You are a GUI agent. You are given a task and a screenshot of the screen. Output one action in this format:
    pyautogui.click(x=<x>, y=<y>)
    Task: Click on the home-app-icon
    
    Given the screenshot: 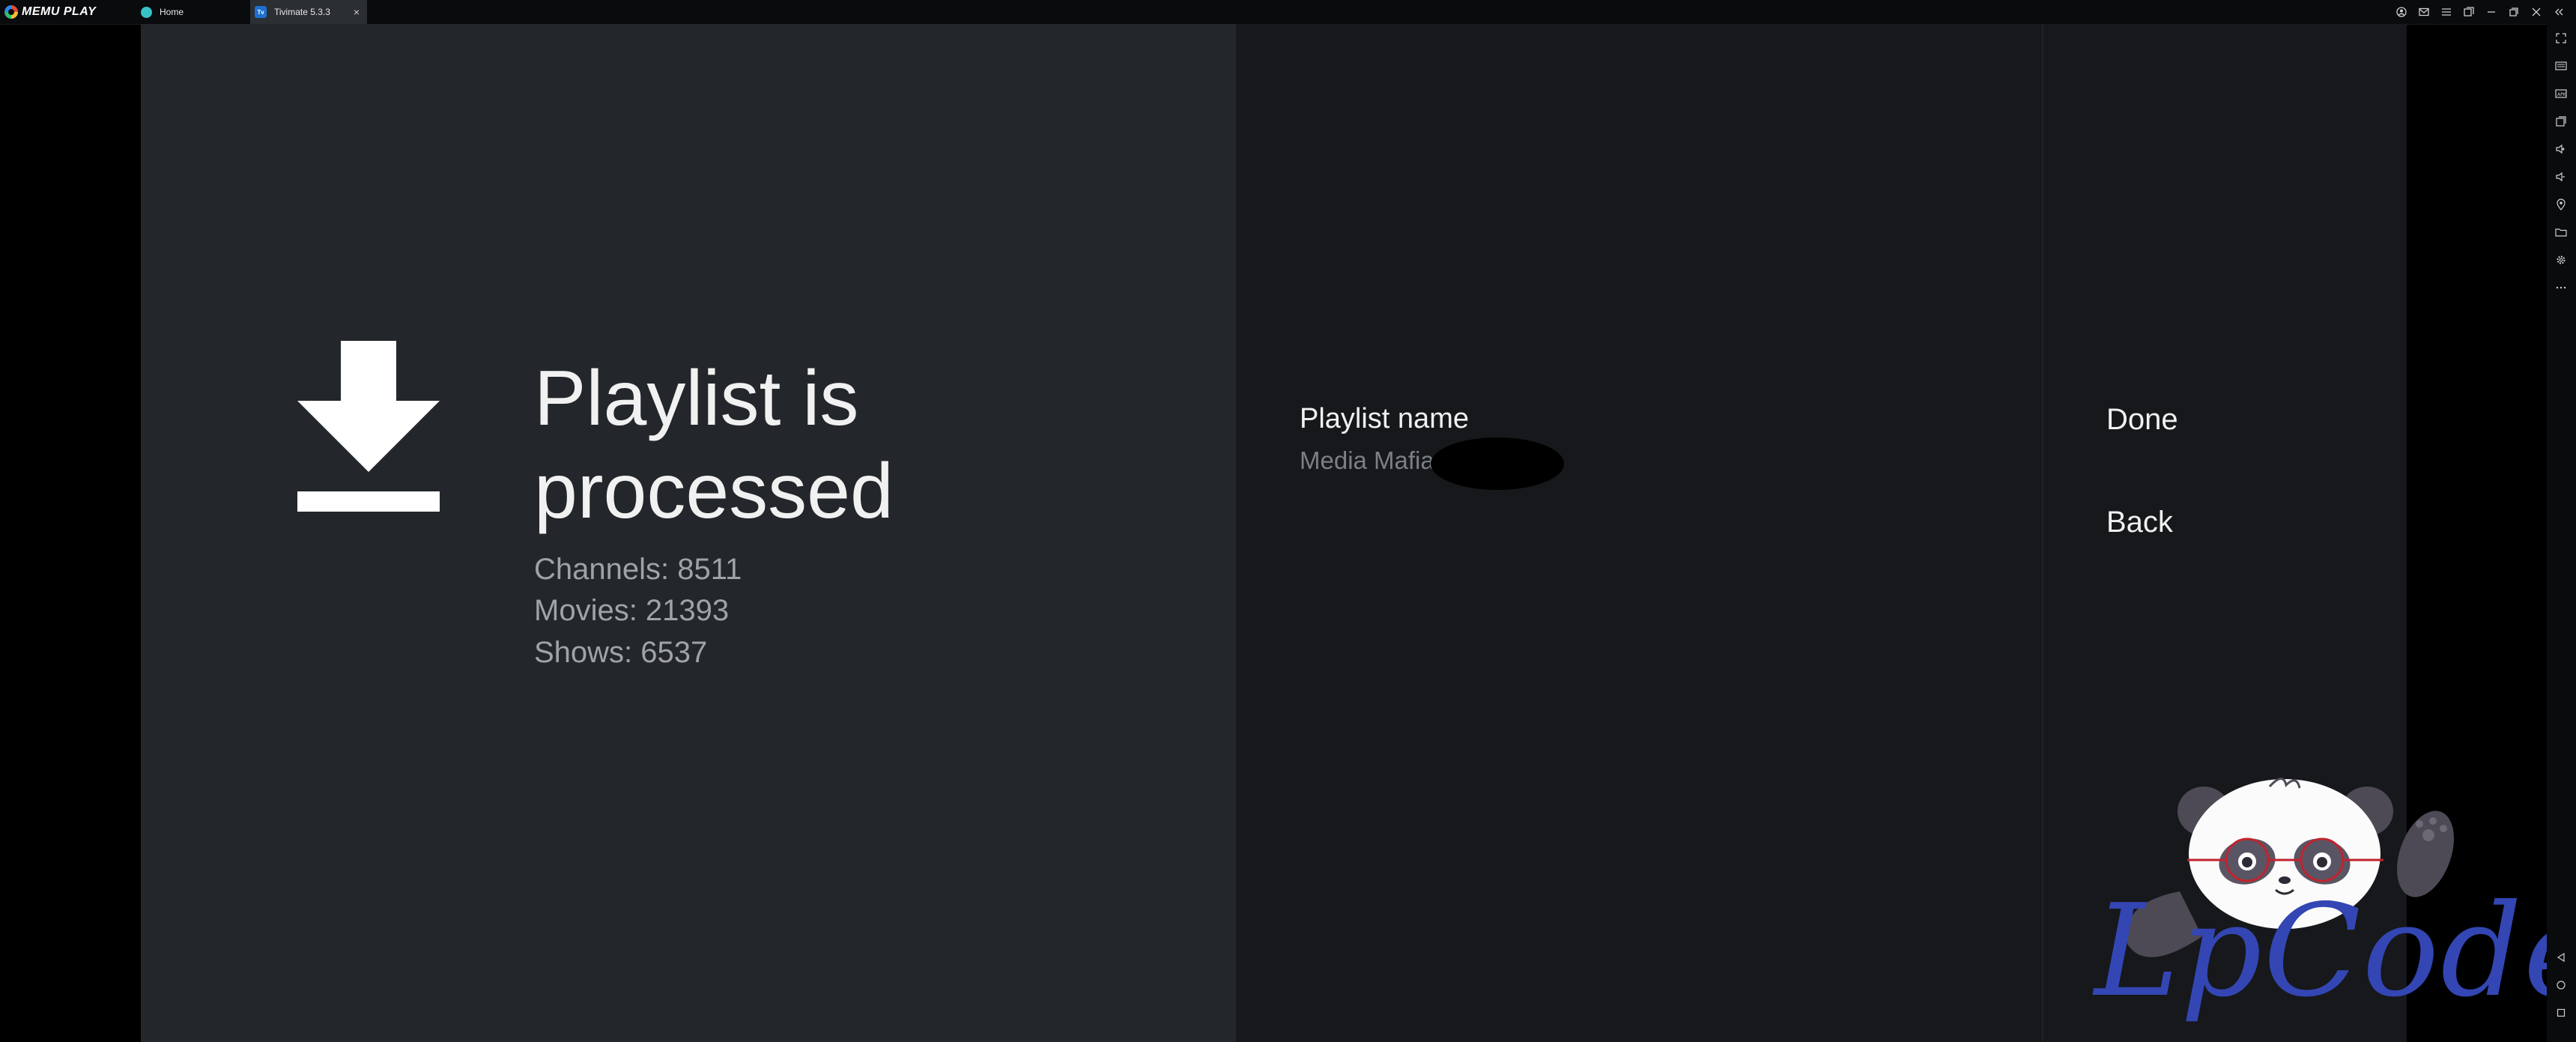 What is the action you would take?
    pyautogui.click(x=146, y=12)
    